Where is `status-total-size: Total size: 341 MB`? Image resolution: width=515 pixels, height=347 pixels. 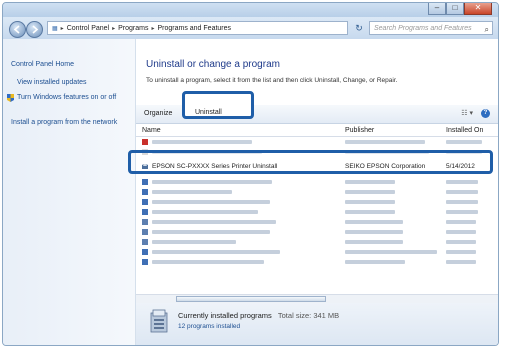 status-total-size: Total size: 341 MB is located at coordinates (308, 315).